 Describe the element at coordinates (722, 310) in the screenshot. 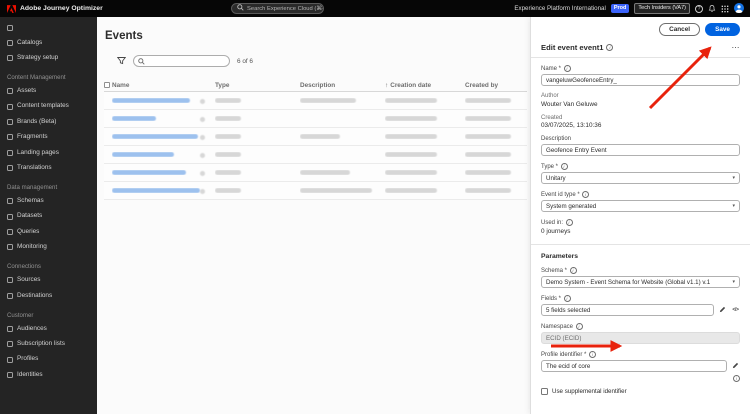

I see `edit-fields-button` at that location.